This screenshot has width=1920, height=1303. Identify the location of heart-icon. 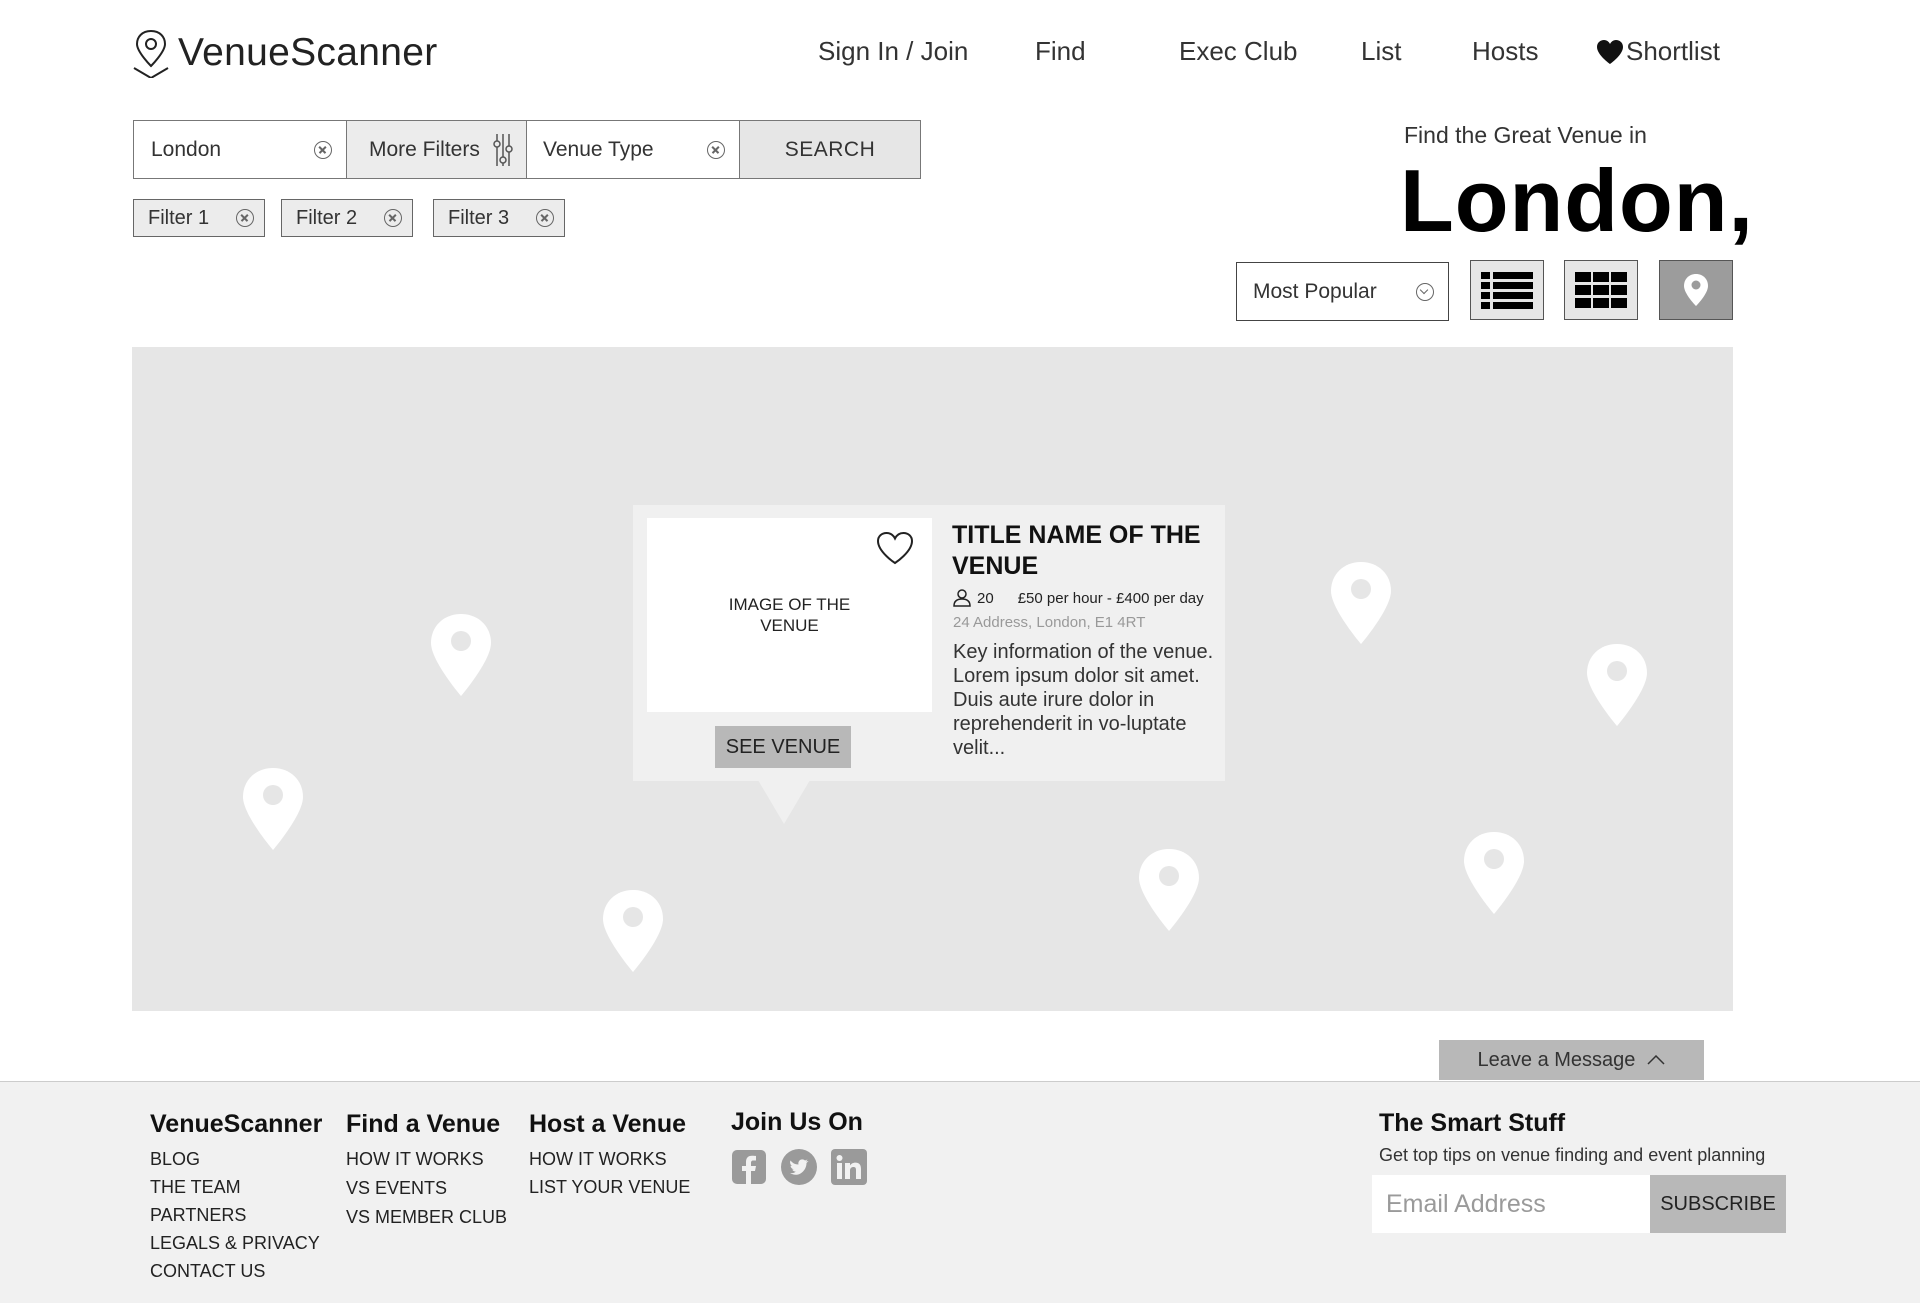
(1610, 51).